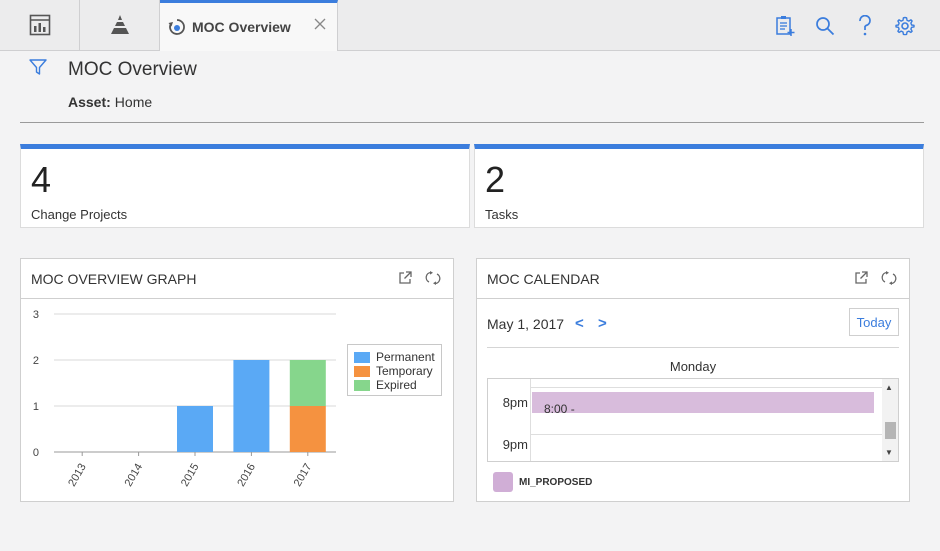 The width and height of the screenshot is (940, 551). Describe the element at coordinates (38, 67) in the screenshot. I see `filter-icon` at that location.